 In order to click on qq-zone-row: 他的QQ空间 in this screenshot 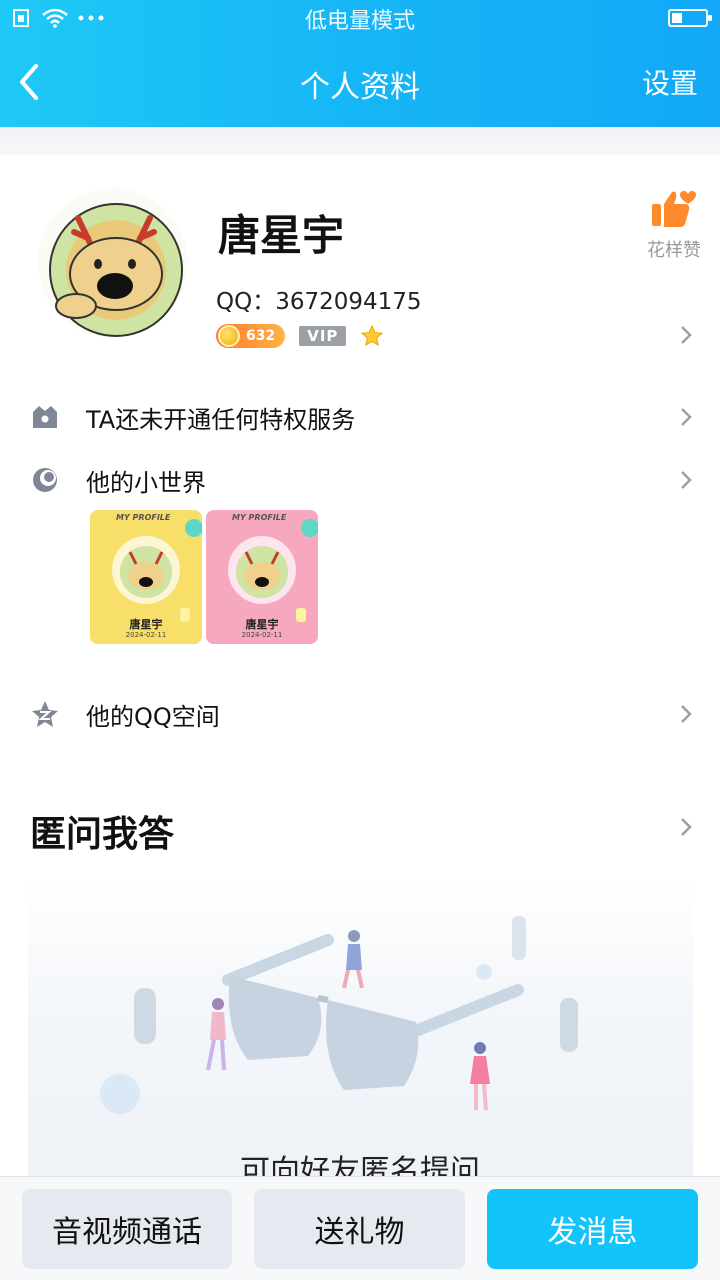, I will do `click(360, 715)`.